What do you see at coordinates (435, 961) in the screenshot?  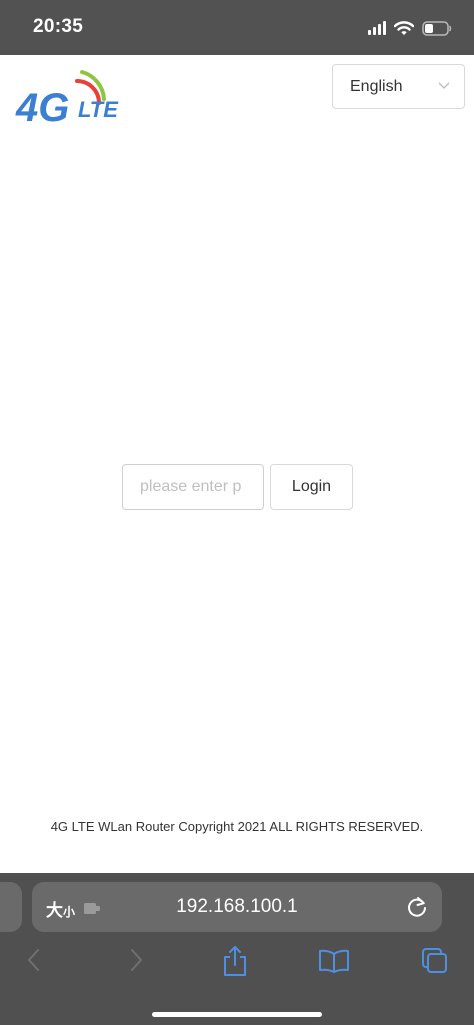 I see `tabs-icon` at bounding box center [435, 961].